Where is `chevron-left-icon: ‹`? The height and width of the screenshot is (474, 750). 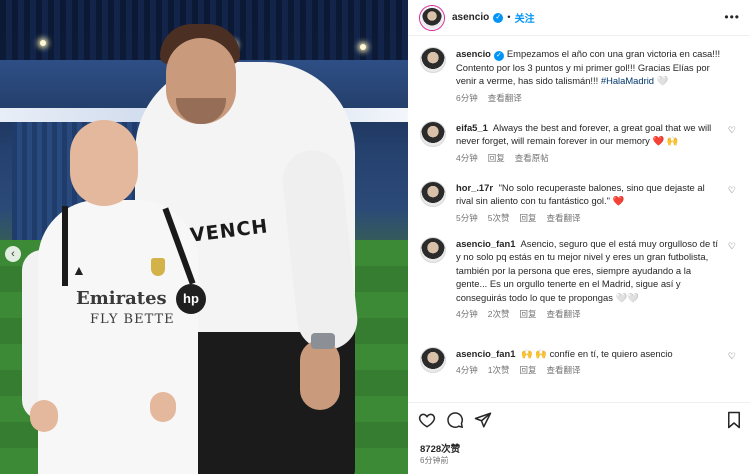 chevron-left-icon: ‹ is located at coordinates (13, 254).